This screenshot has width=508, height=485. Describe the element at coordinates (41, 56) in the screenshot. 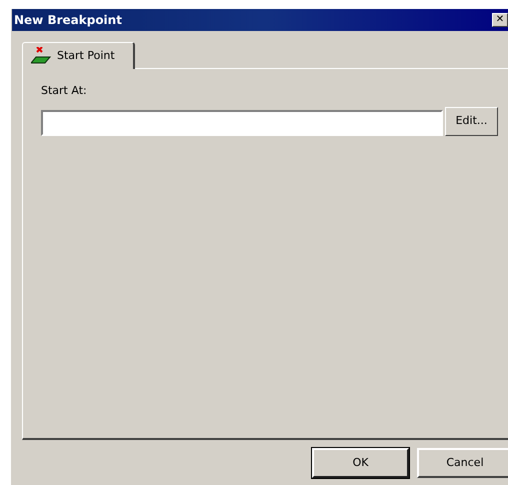

I see `breakpoint-icon` at that location.